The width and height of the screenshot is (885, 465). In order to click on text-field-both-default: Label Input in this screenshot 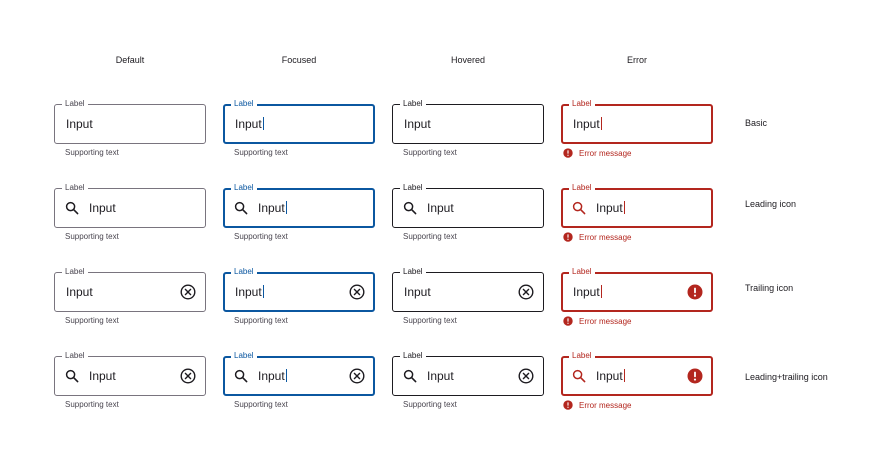, I will do `click(130, 373)`.